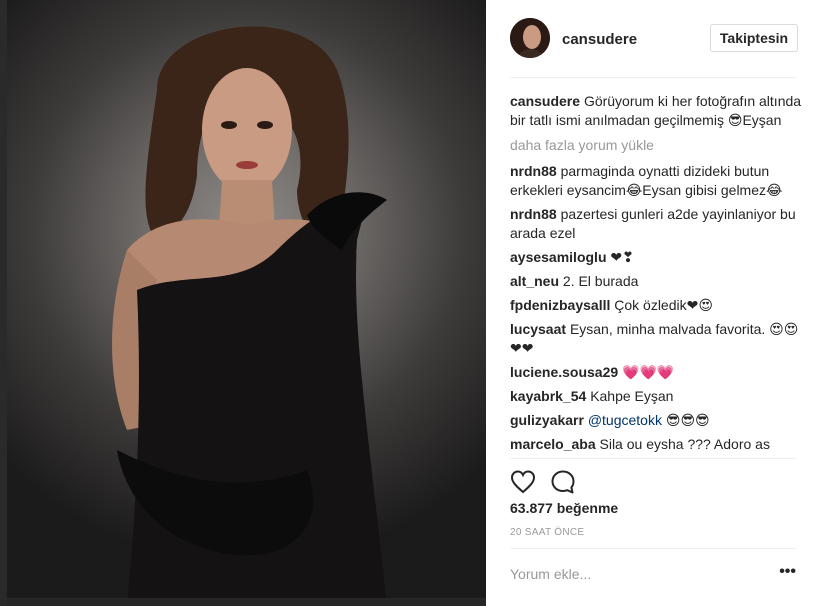 This screenshot has height=606, width=820. What do you see at coordinates (625, 420) in the screenshot?
I see `mention-link: @tugcetokk` at bounding box center [625, 420].